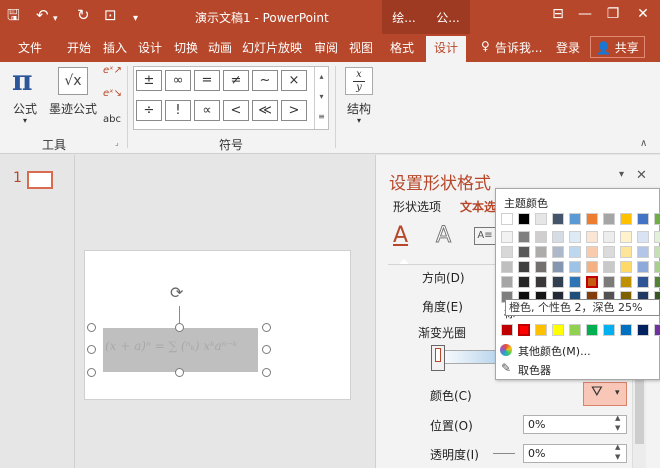 This screenshot has height=468, width=660. Describe the element at coordinates (321, 117) in the screenshot. I see `gallery-more-icon: ≡` at that location.